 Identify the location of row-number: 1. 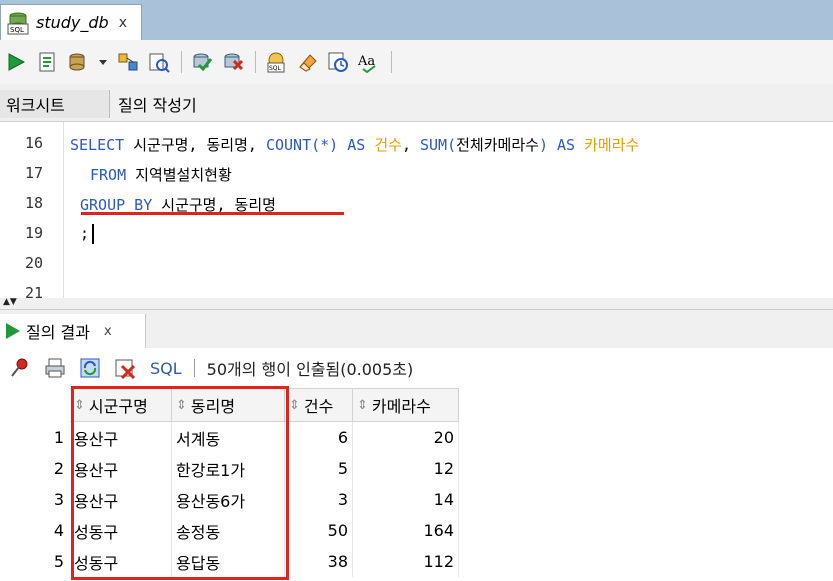
(58, 437).